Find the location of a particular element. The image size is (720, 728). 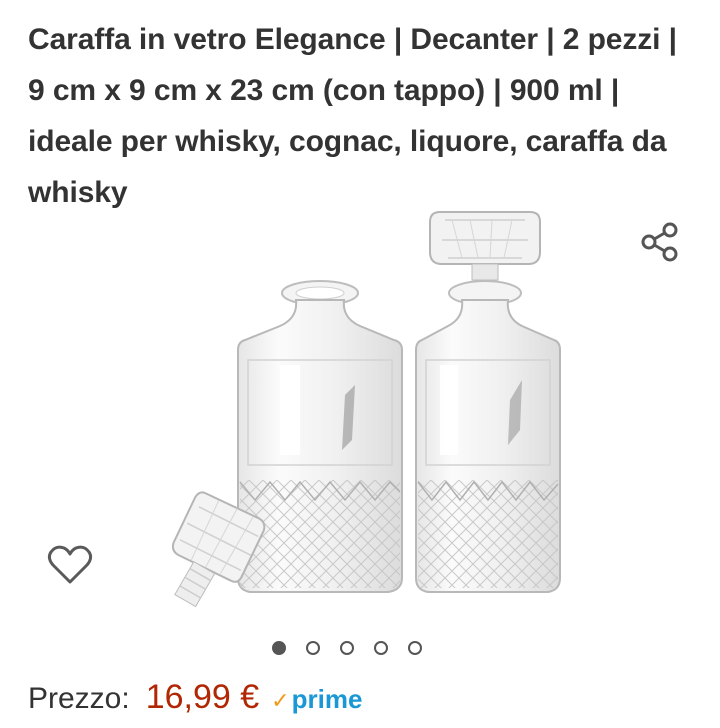

gallery-pagination is located at coordinates (347, 648).